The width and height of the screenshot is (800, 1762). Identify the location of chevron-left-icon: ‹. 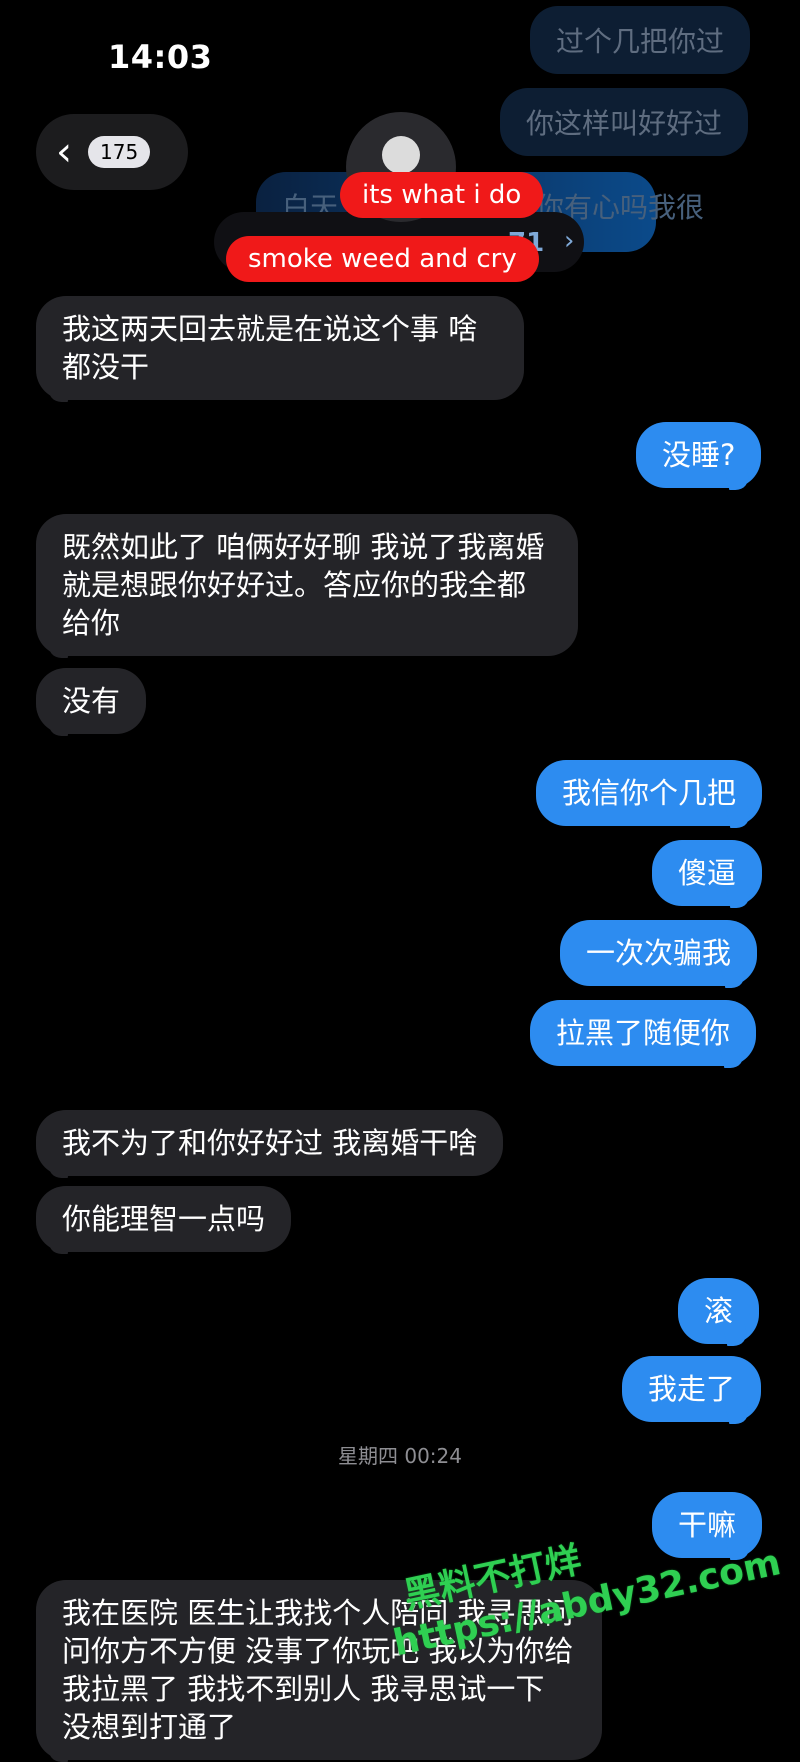
(64, 152).